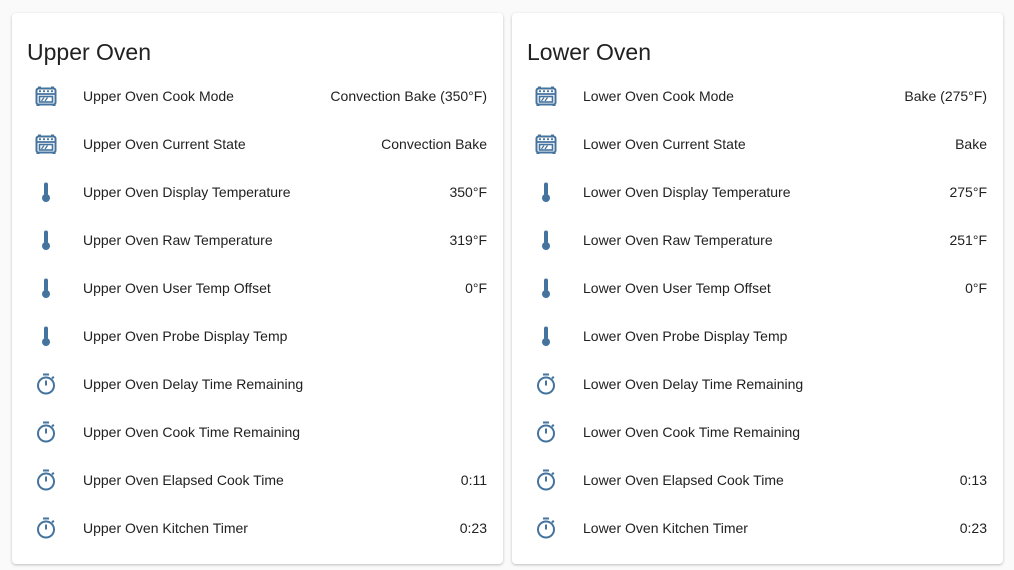 The width and height of the screenshot is (1014, 570). What do you see at coordinates (257, 528) in the screenshot?
I see `entity-row: Upper Oven Kitchen Timer 0:23` at bounding box center [257, 528].